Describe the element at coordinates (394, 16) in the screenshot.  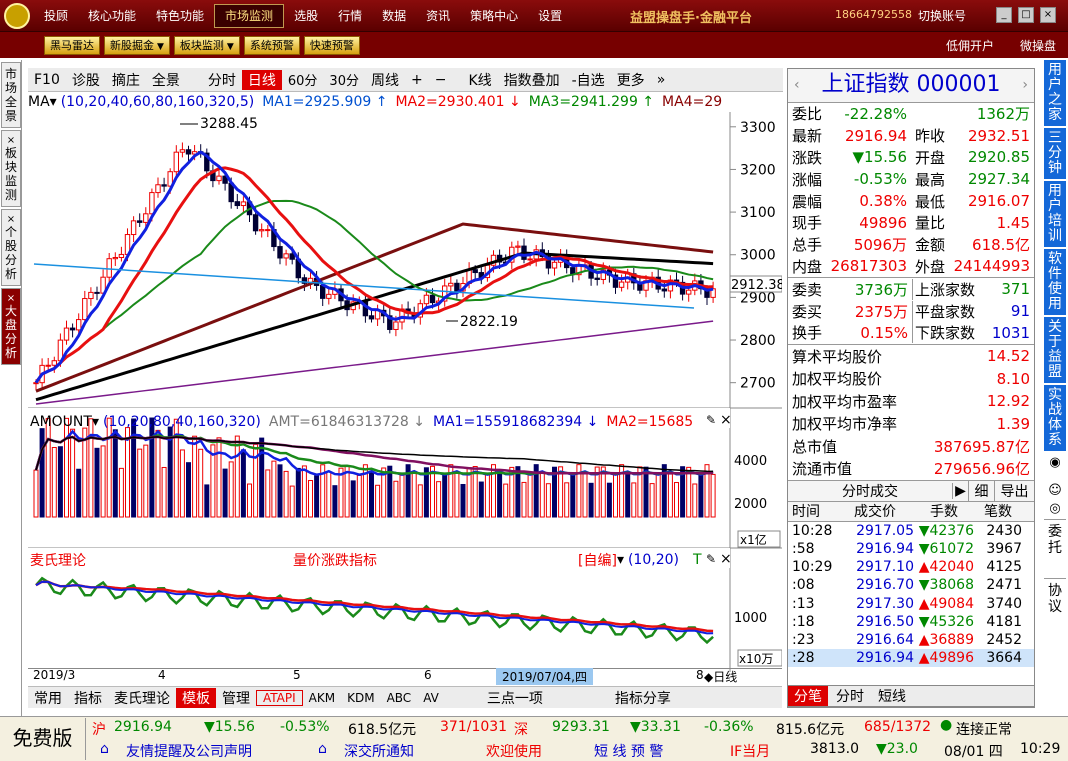
I see `menu-item: 数据` at that location.